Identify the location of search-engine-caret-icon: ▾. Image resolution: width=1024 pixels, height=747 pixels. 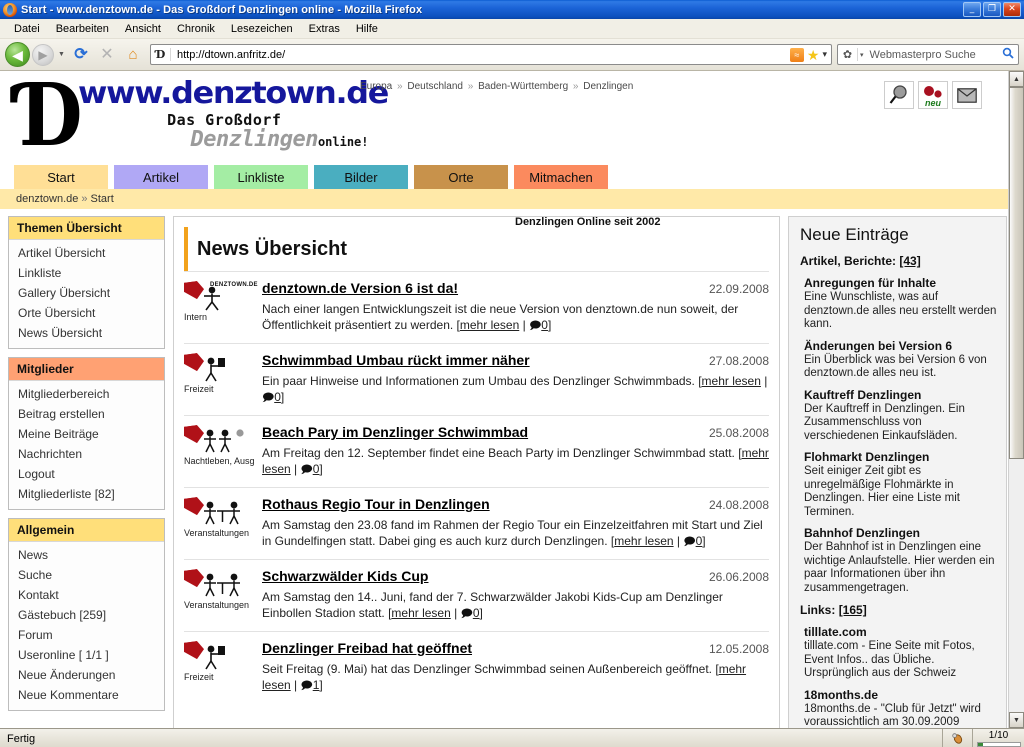
(862, 55).